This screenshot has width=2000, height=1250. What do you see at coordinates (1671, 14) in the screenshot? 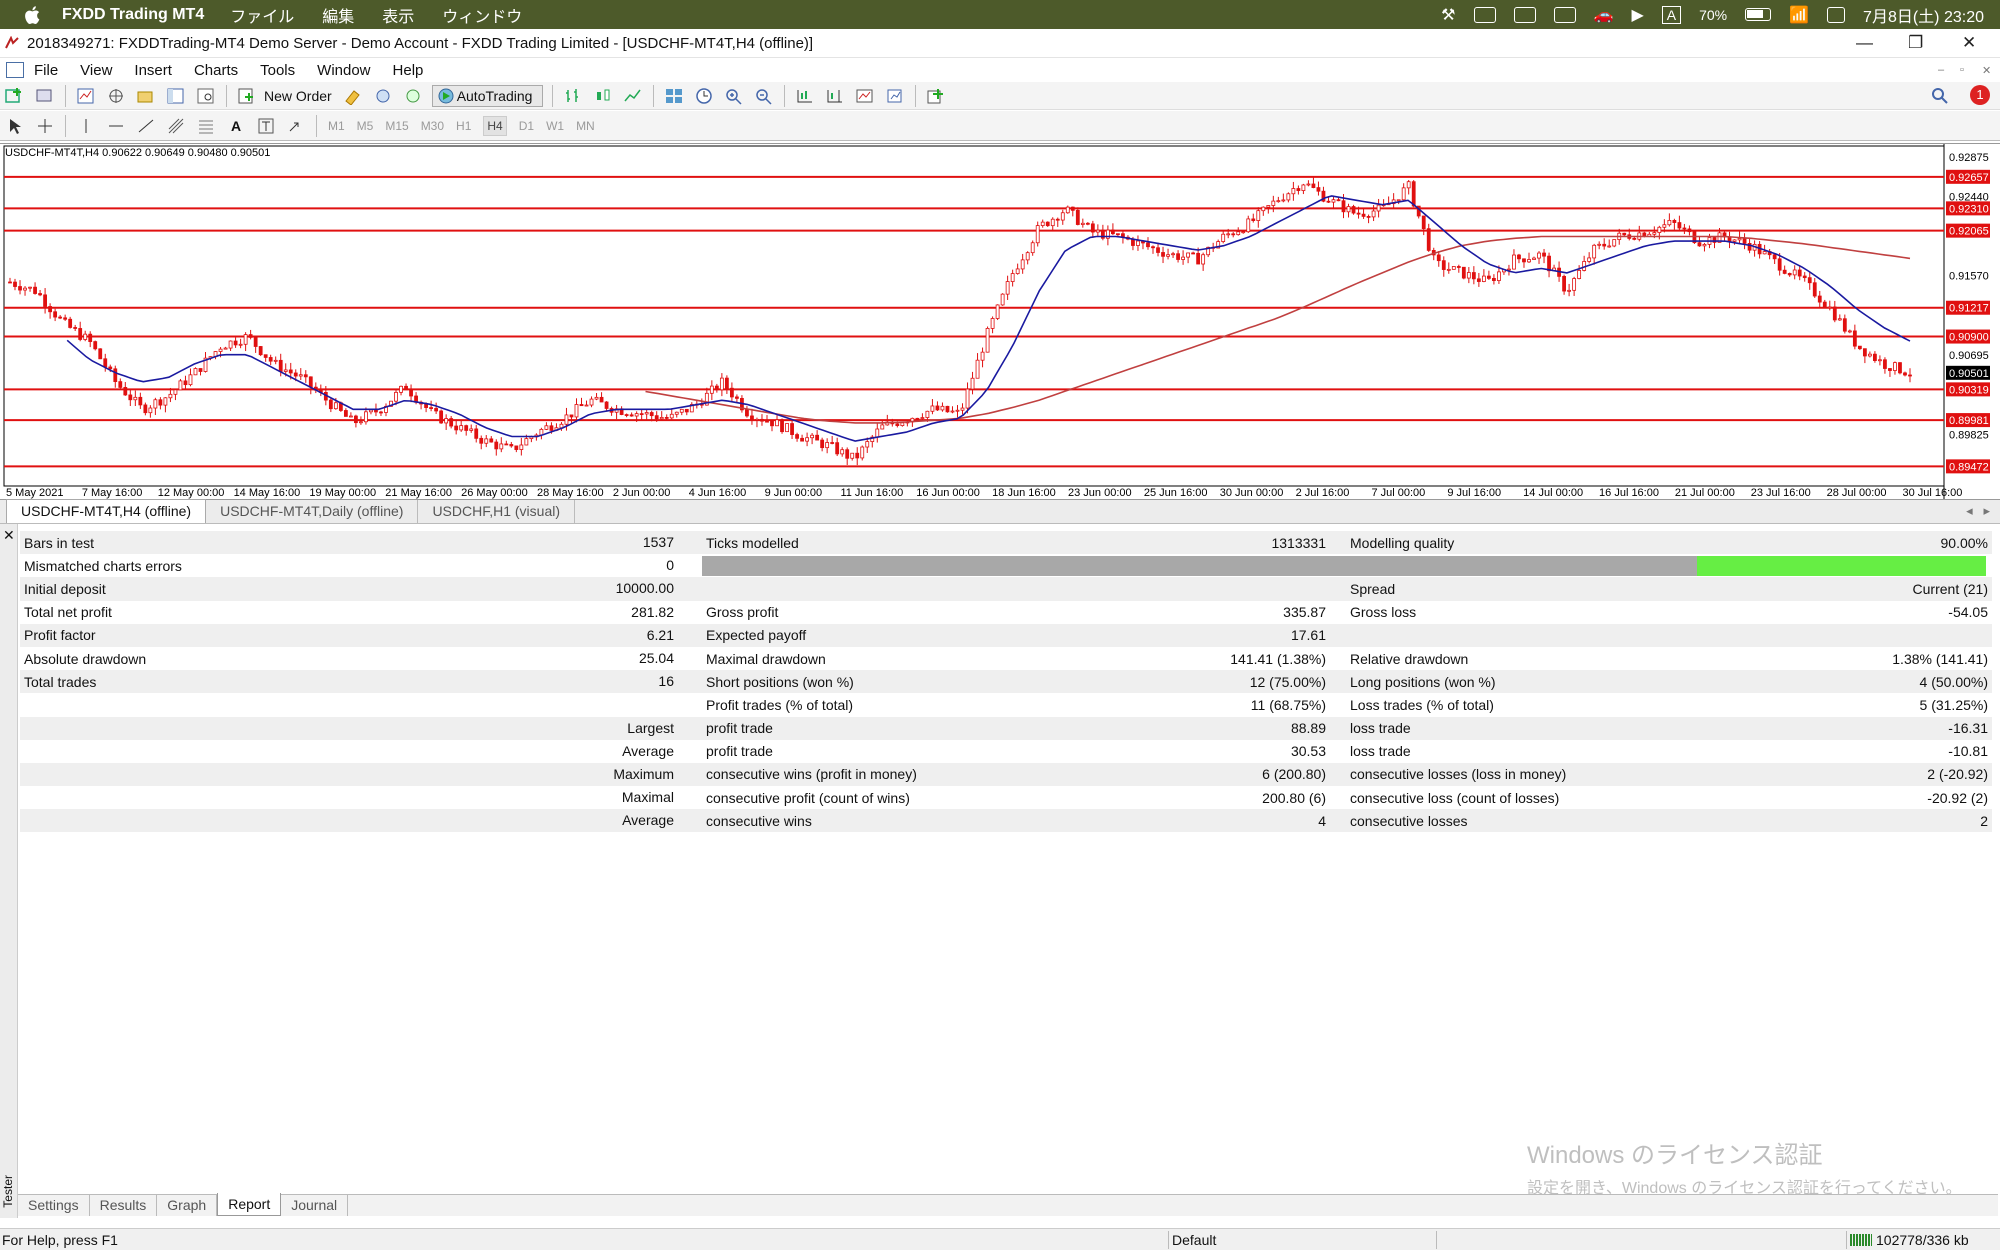
I see `input-mode-indicator: A` at bounding box center [1671, 14].